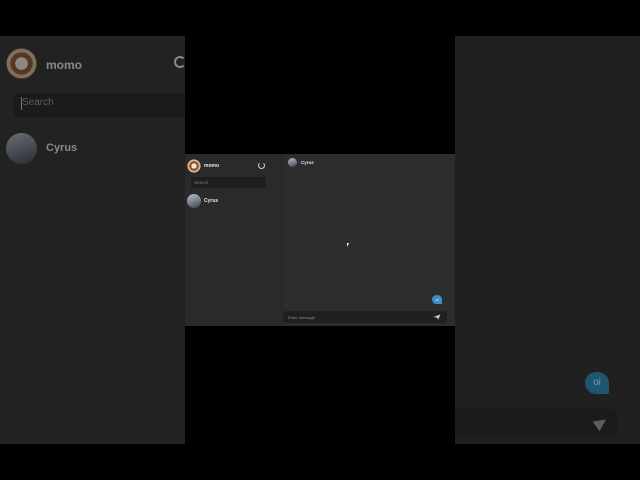 The image size is (640, 480). I want to click on sidebar: momo Cyrus, so click(234, 240).